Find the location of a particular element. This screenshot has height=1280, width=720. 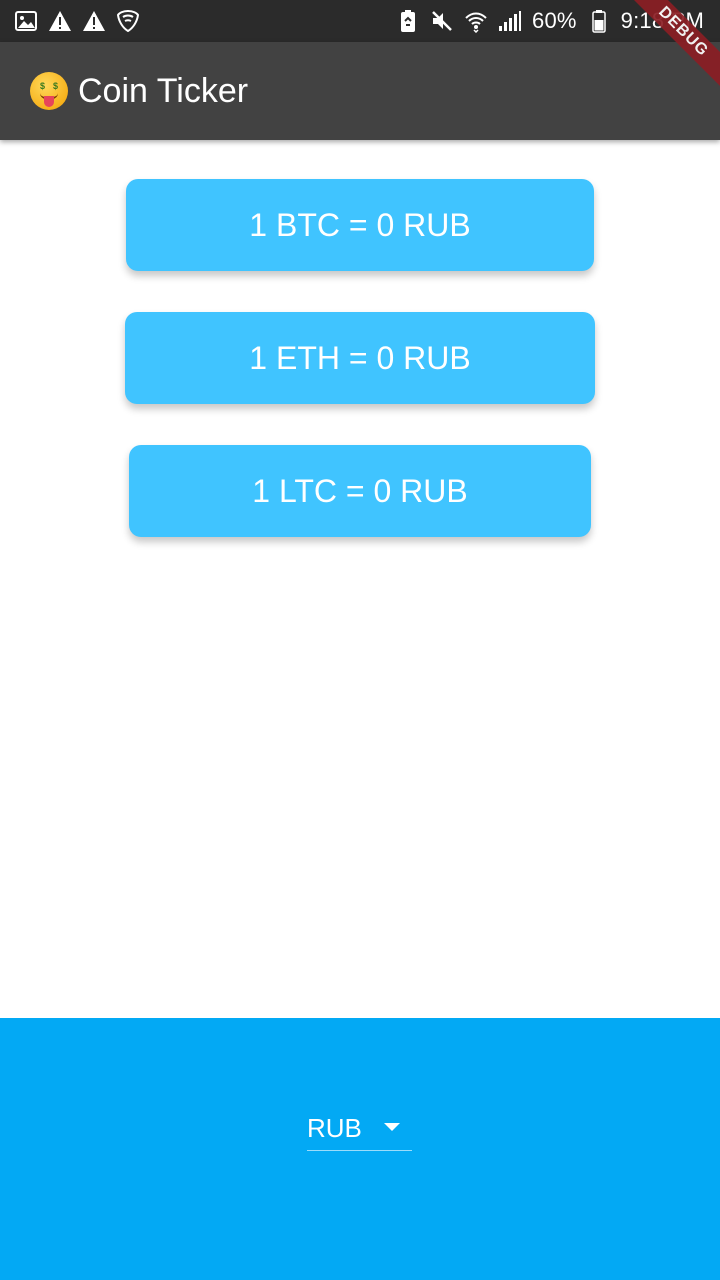

battery-percentage: 60% is located at coordinates (554, 20).